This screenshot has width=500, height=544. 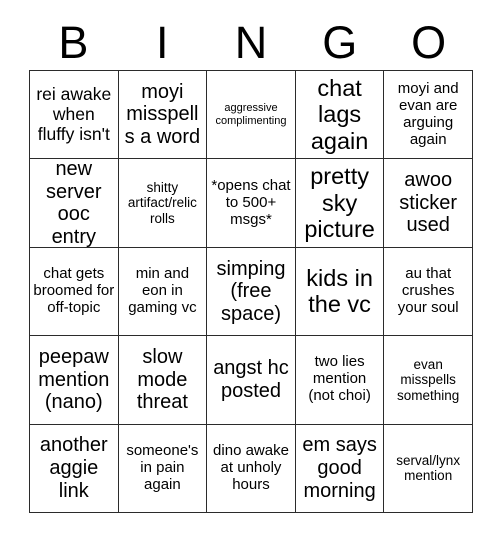 I want to click on bingo-cell-label: new server ooc entry, so click(x=74, y=203).